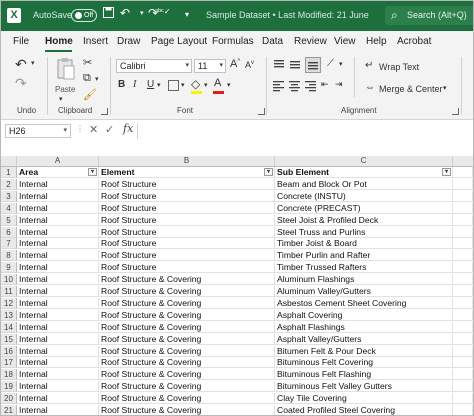 The height and width of the screenshot is (416, 474). I want to click on undo-dropdown-icon: ▾, so click(142, 13).